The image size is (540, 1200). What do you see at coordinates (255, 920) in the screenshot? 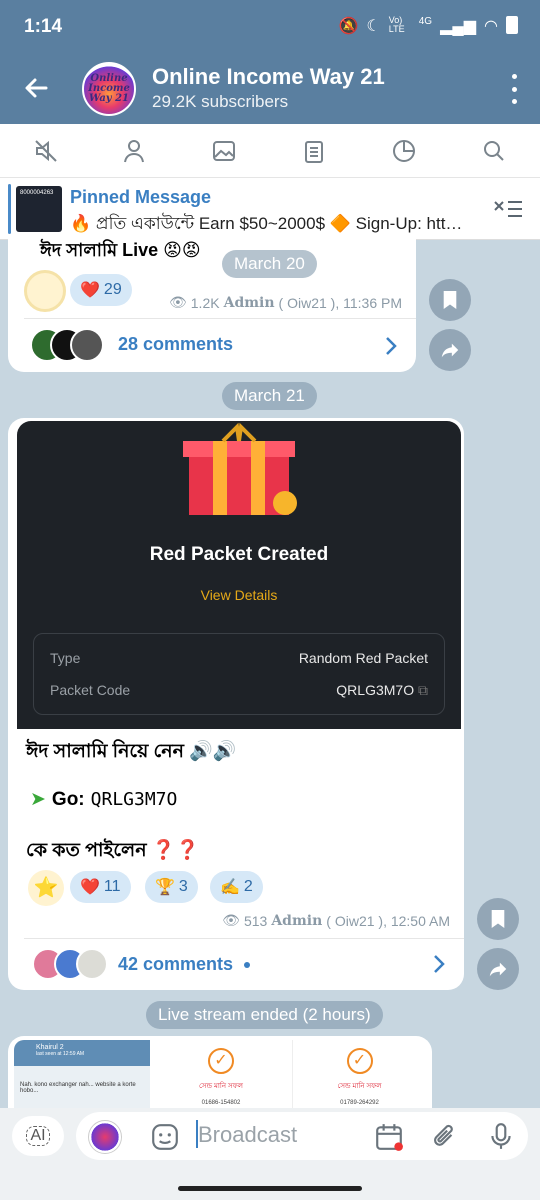
I see `view-count: 513` at bounding box center [255, 920].